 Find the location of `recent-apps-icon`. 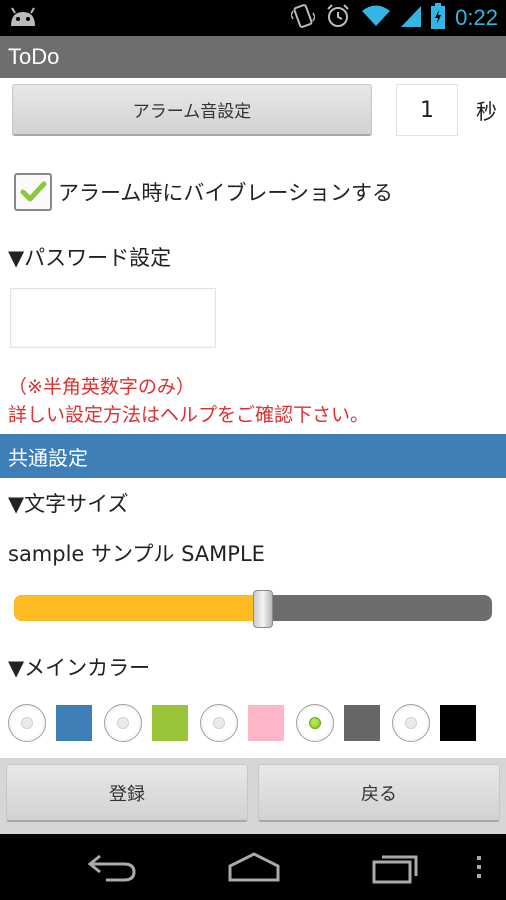

recent-apps-icon is located at coordinates (397, 869).